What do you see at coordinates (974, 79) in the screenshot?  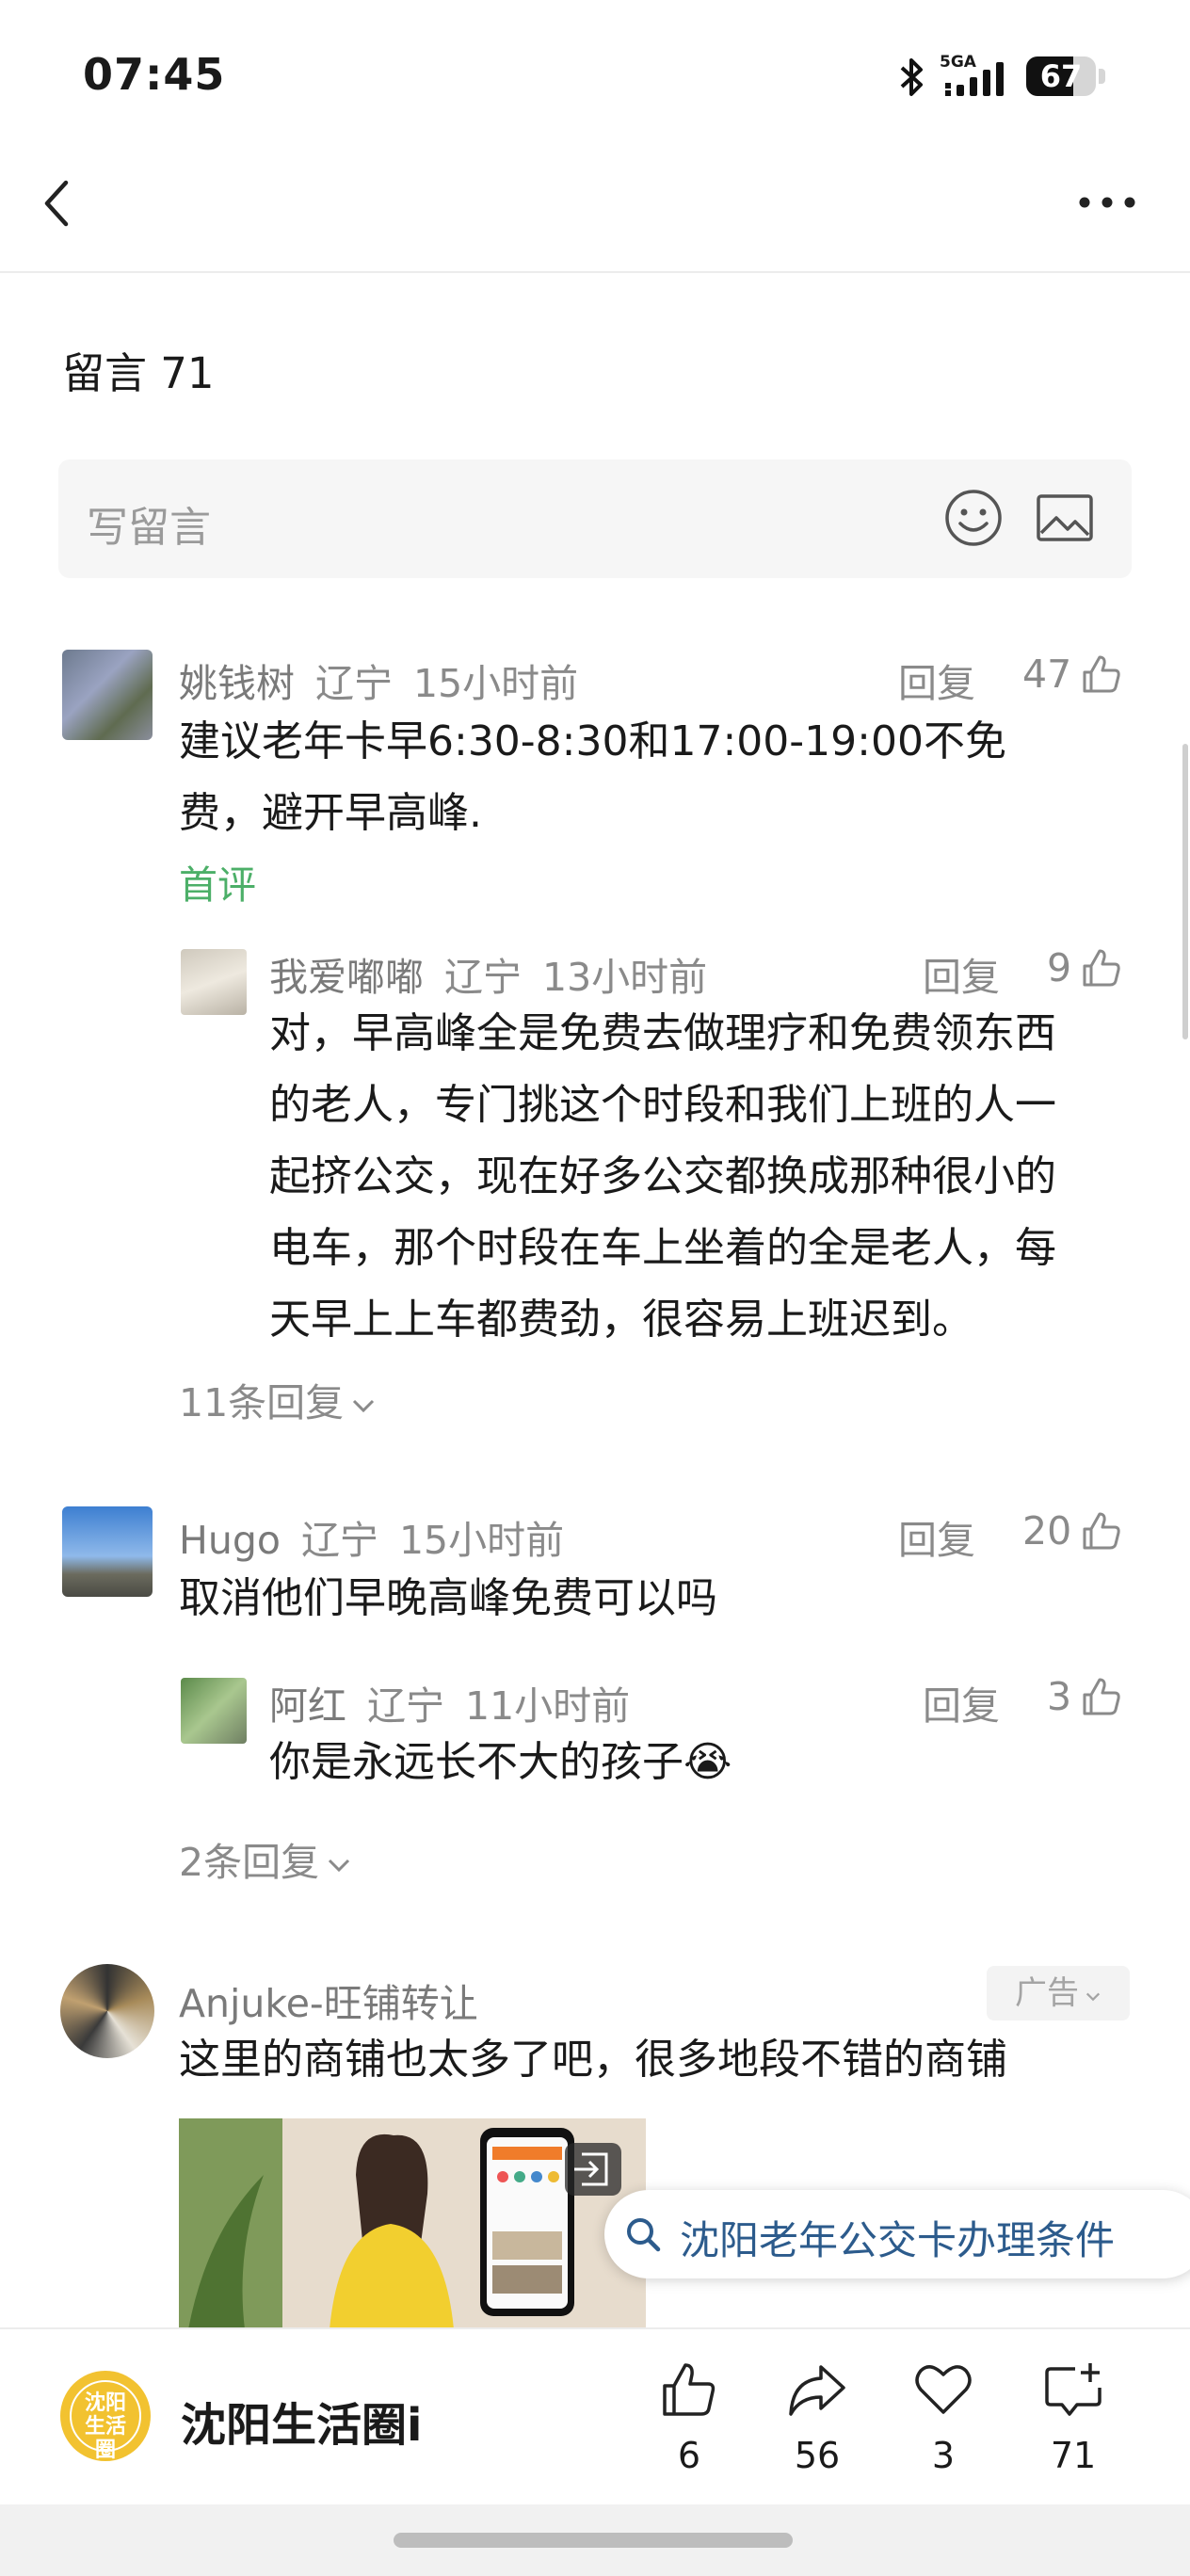 I see `signal-icon` at bounding box center [974, 79].